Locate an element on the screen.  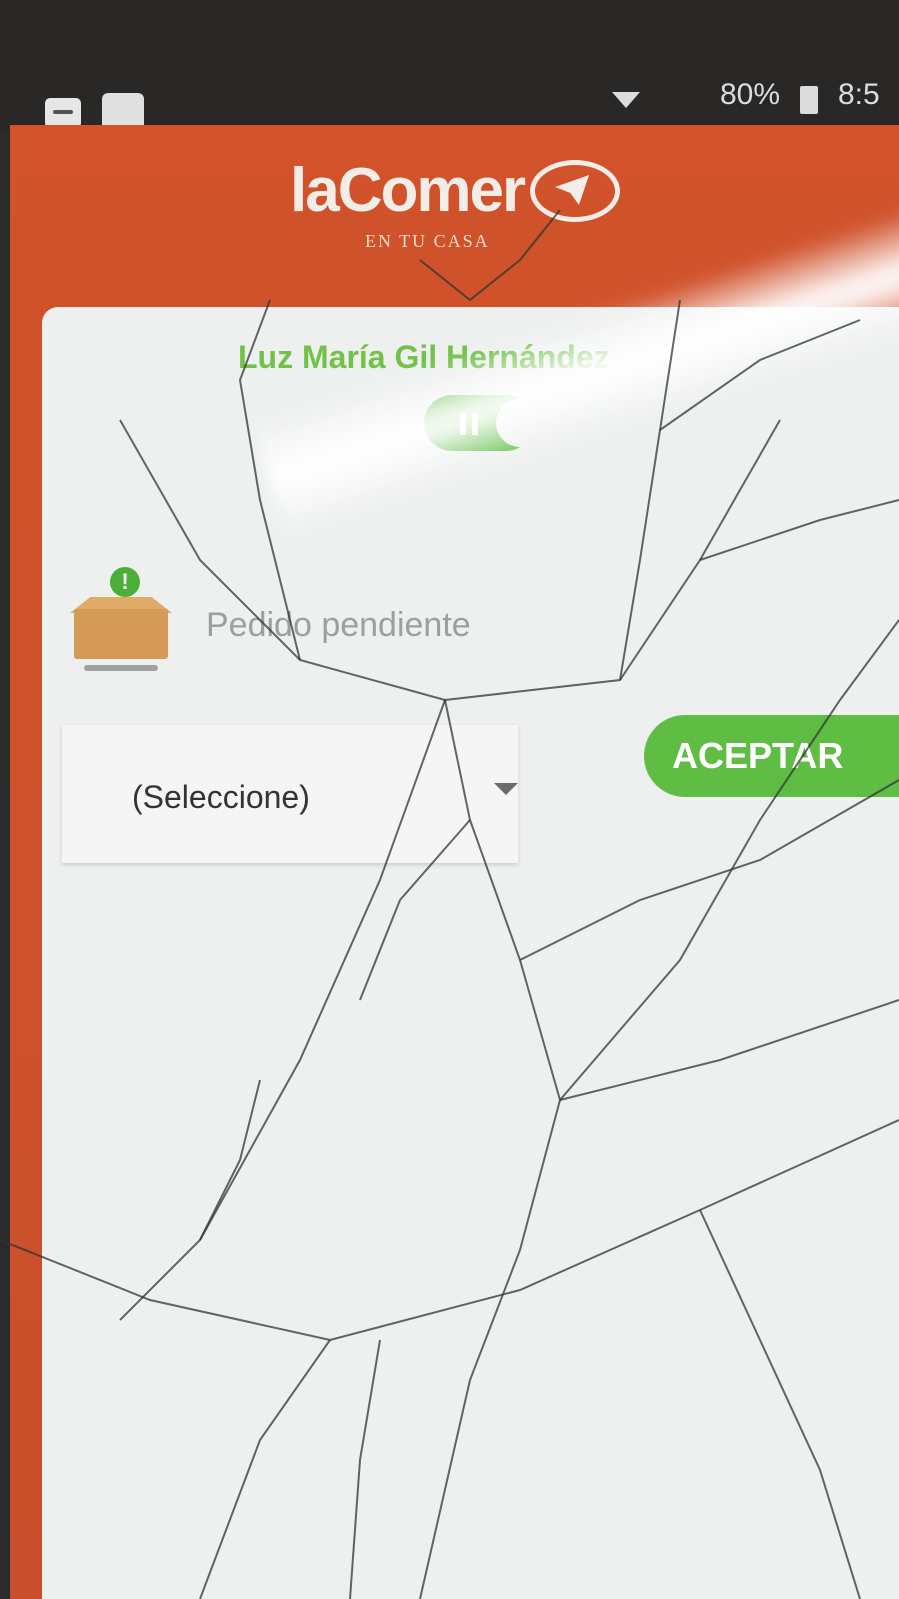
battery-percentage: 80% is located at coordinates (750, 94).